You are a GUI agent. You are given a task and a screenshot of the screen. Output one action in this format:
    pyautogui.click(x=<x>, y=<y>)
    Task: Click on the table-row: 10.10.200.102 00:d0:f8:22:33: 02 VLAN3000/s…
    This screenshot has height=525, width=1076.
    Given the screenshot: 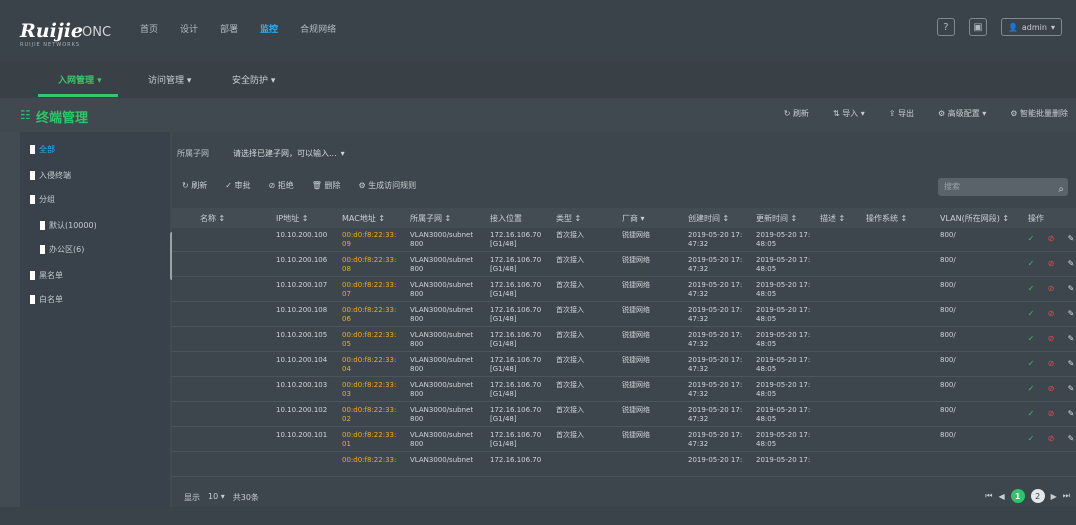 What is the action you would take?
    pyautogui.click(x=624, y=415)
    